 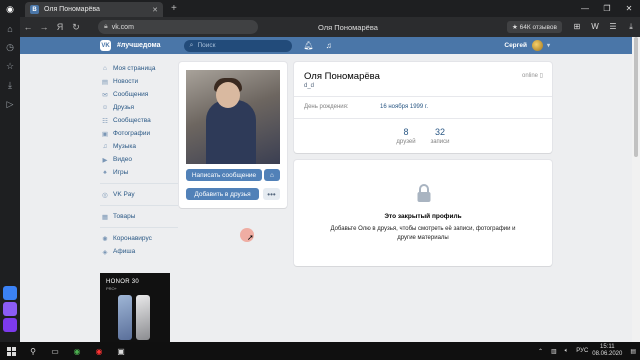 I want to click on window-controls: — ❐ ✕, so click(x=607, y=8).